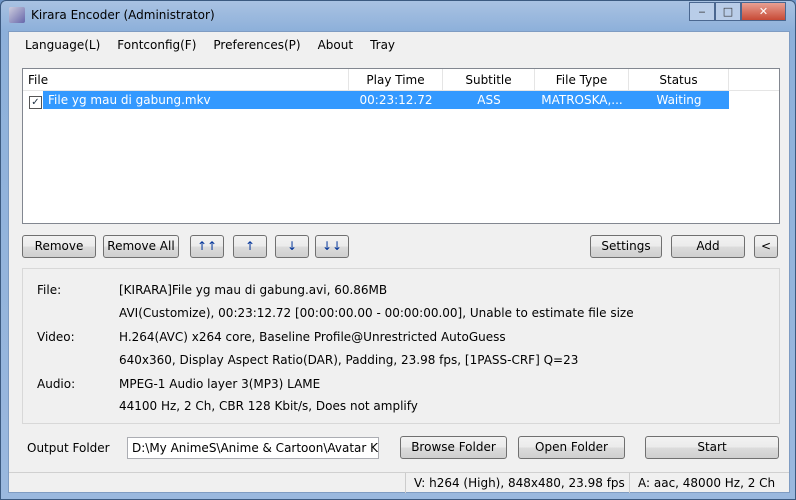 Image resolution: width=796 pixels, height=500 pixels. I want to click on close-button: ✕, so click(763, 11).